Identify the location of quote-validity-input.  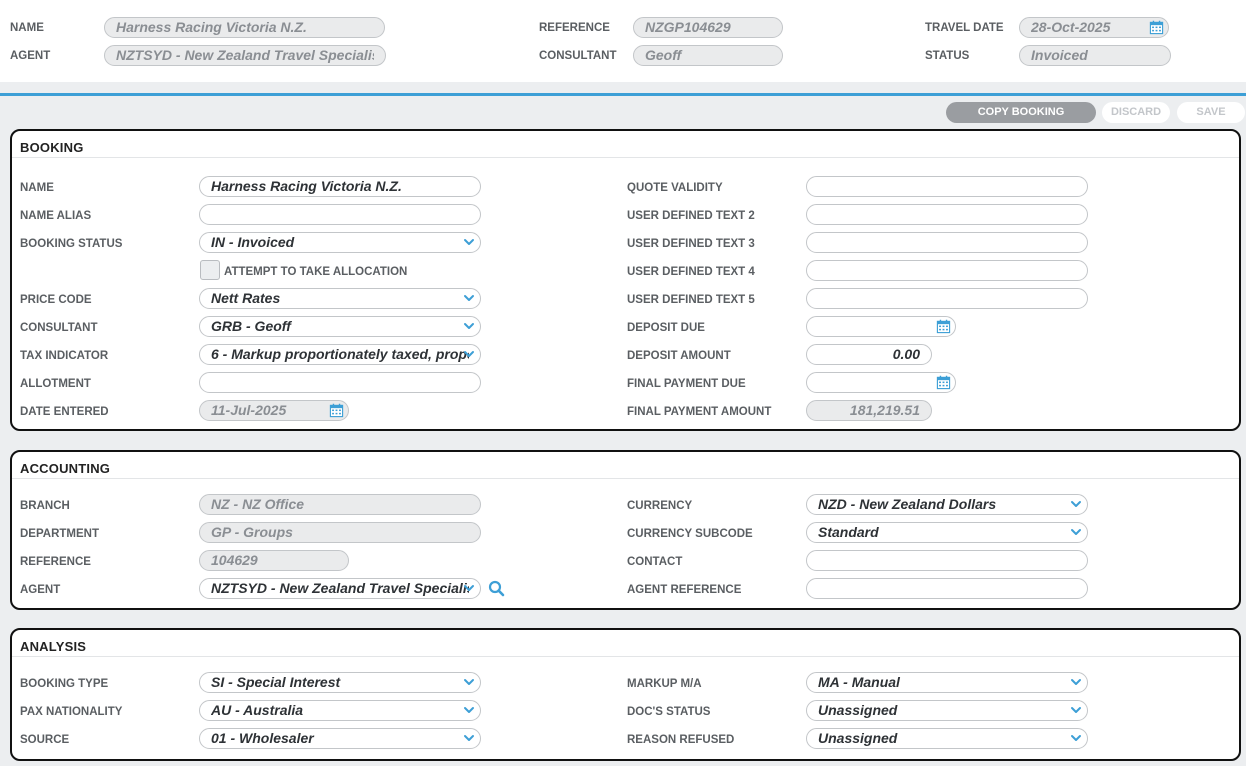
(947, 186).